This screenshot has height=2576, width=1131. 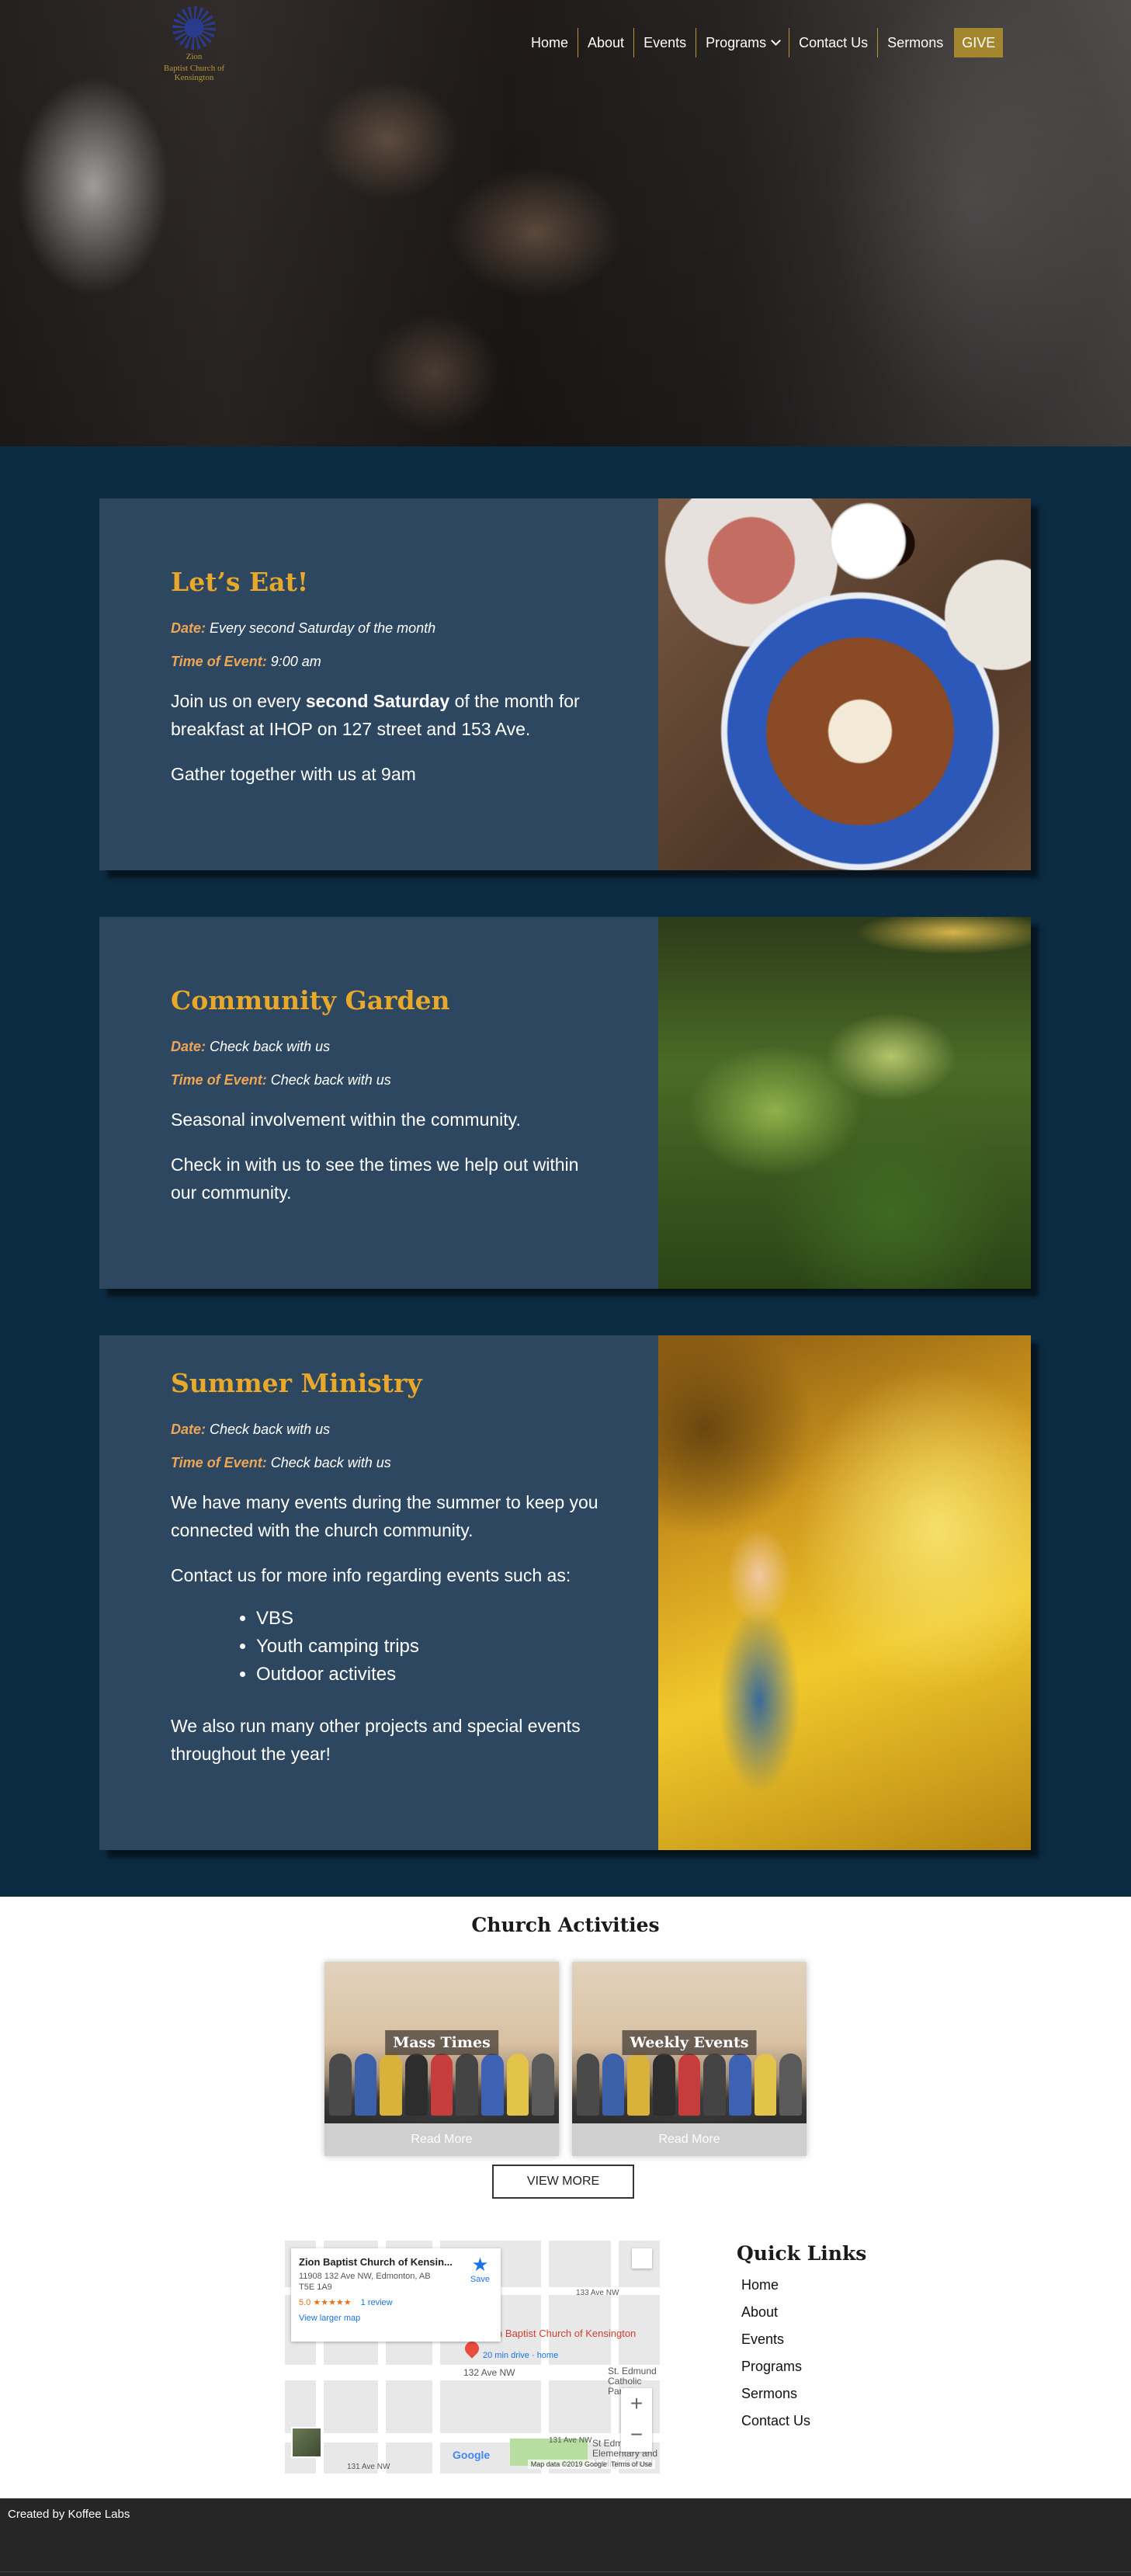 What do you see at coordinates (915, 42) in the screenshot?
I see `nav-sermons: Sermons` at bounding box center [915, 42].